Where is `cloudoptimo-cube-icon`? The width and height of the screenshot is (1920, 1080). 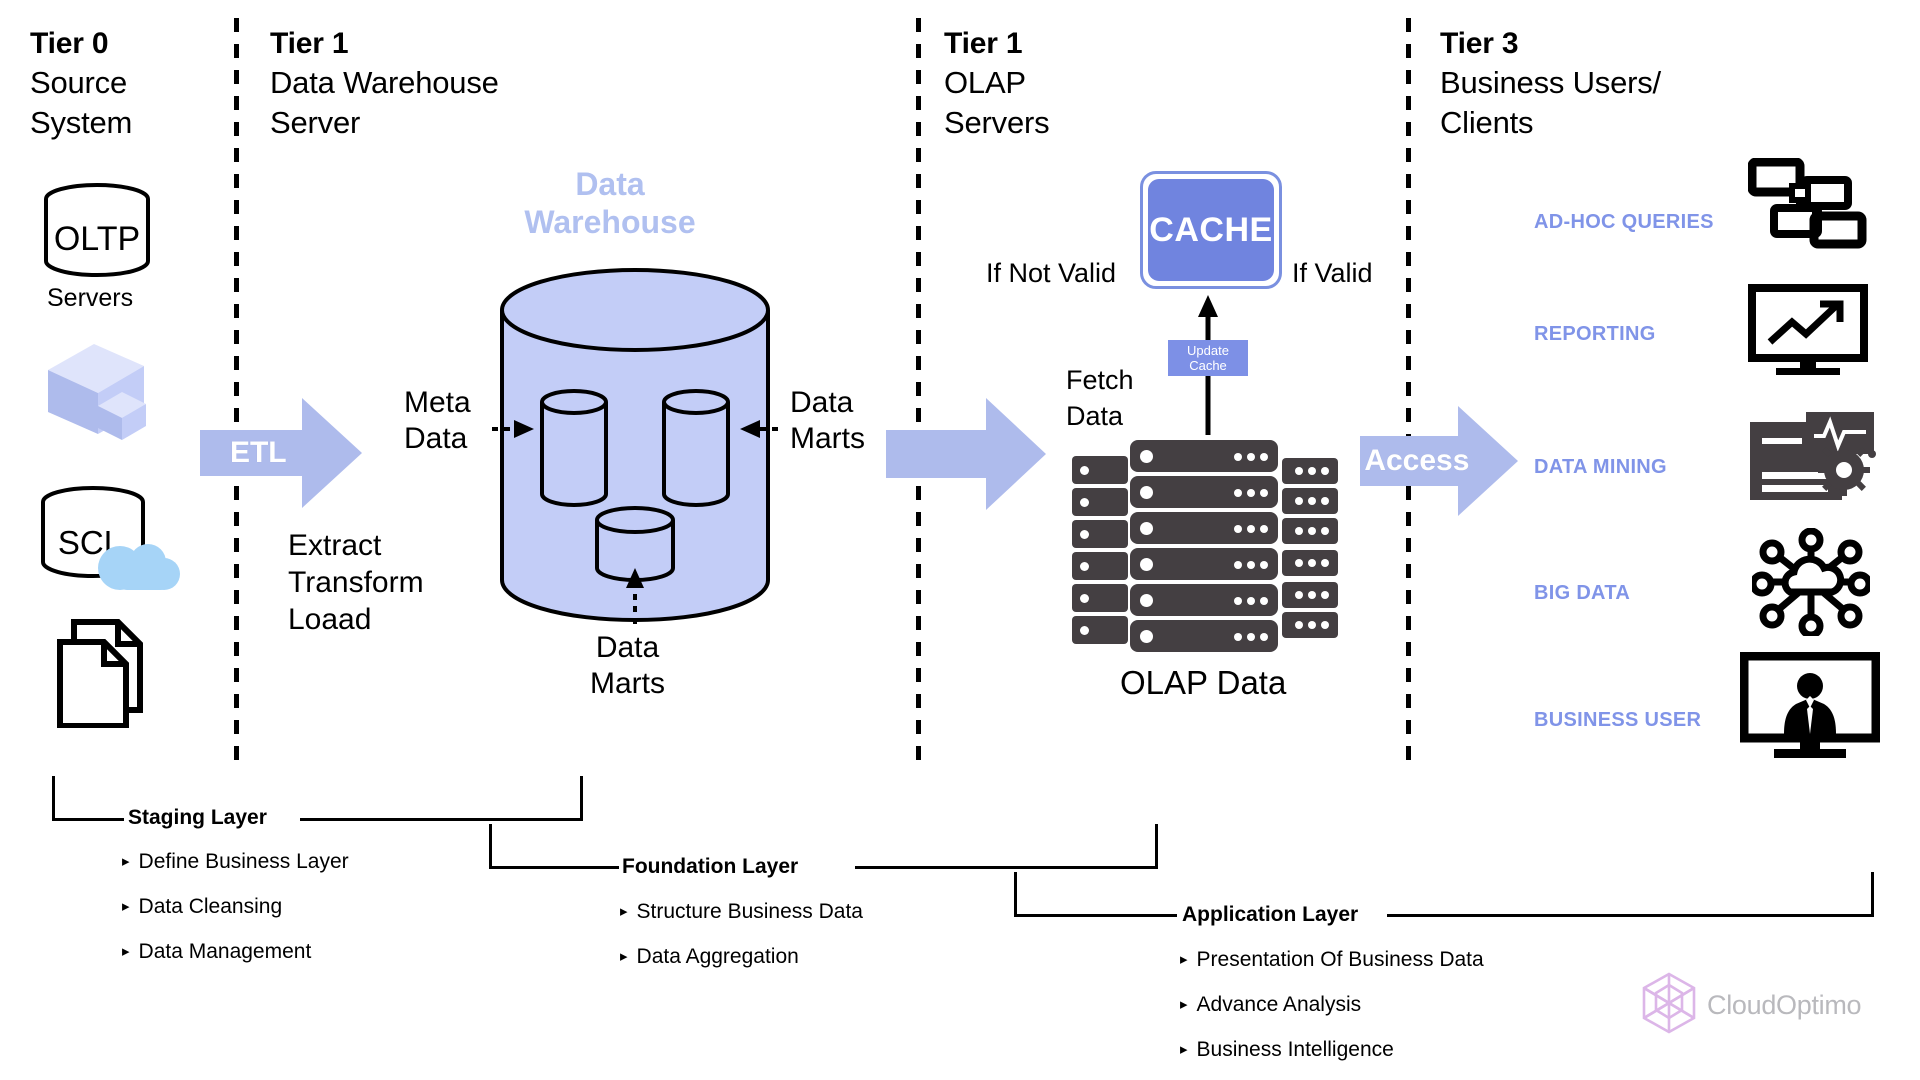
cloudoptimo-cube-icon is located at coordinates (1669, 1005).